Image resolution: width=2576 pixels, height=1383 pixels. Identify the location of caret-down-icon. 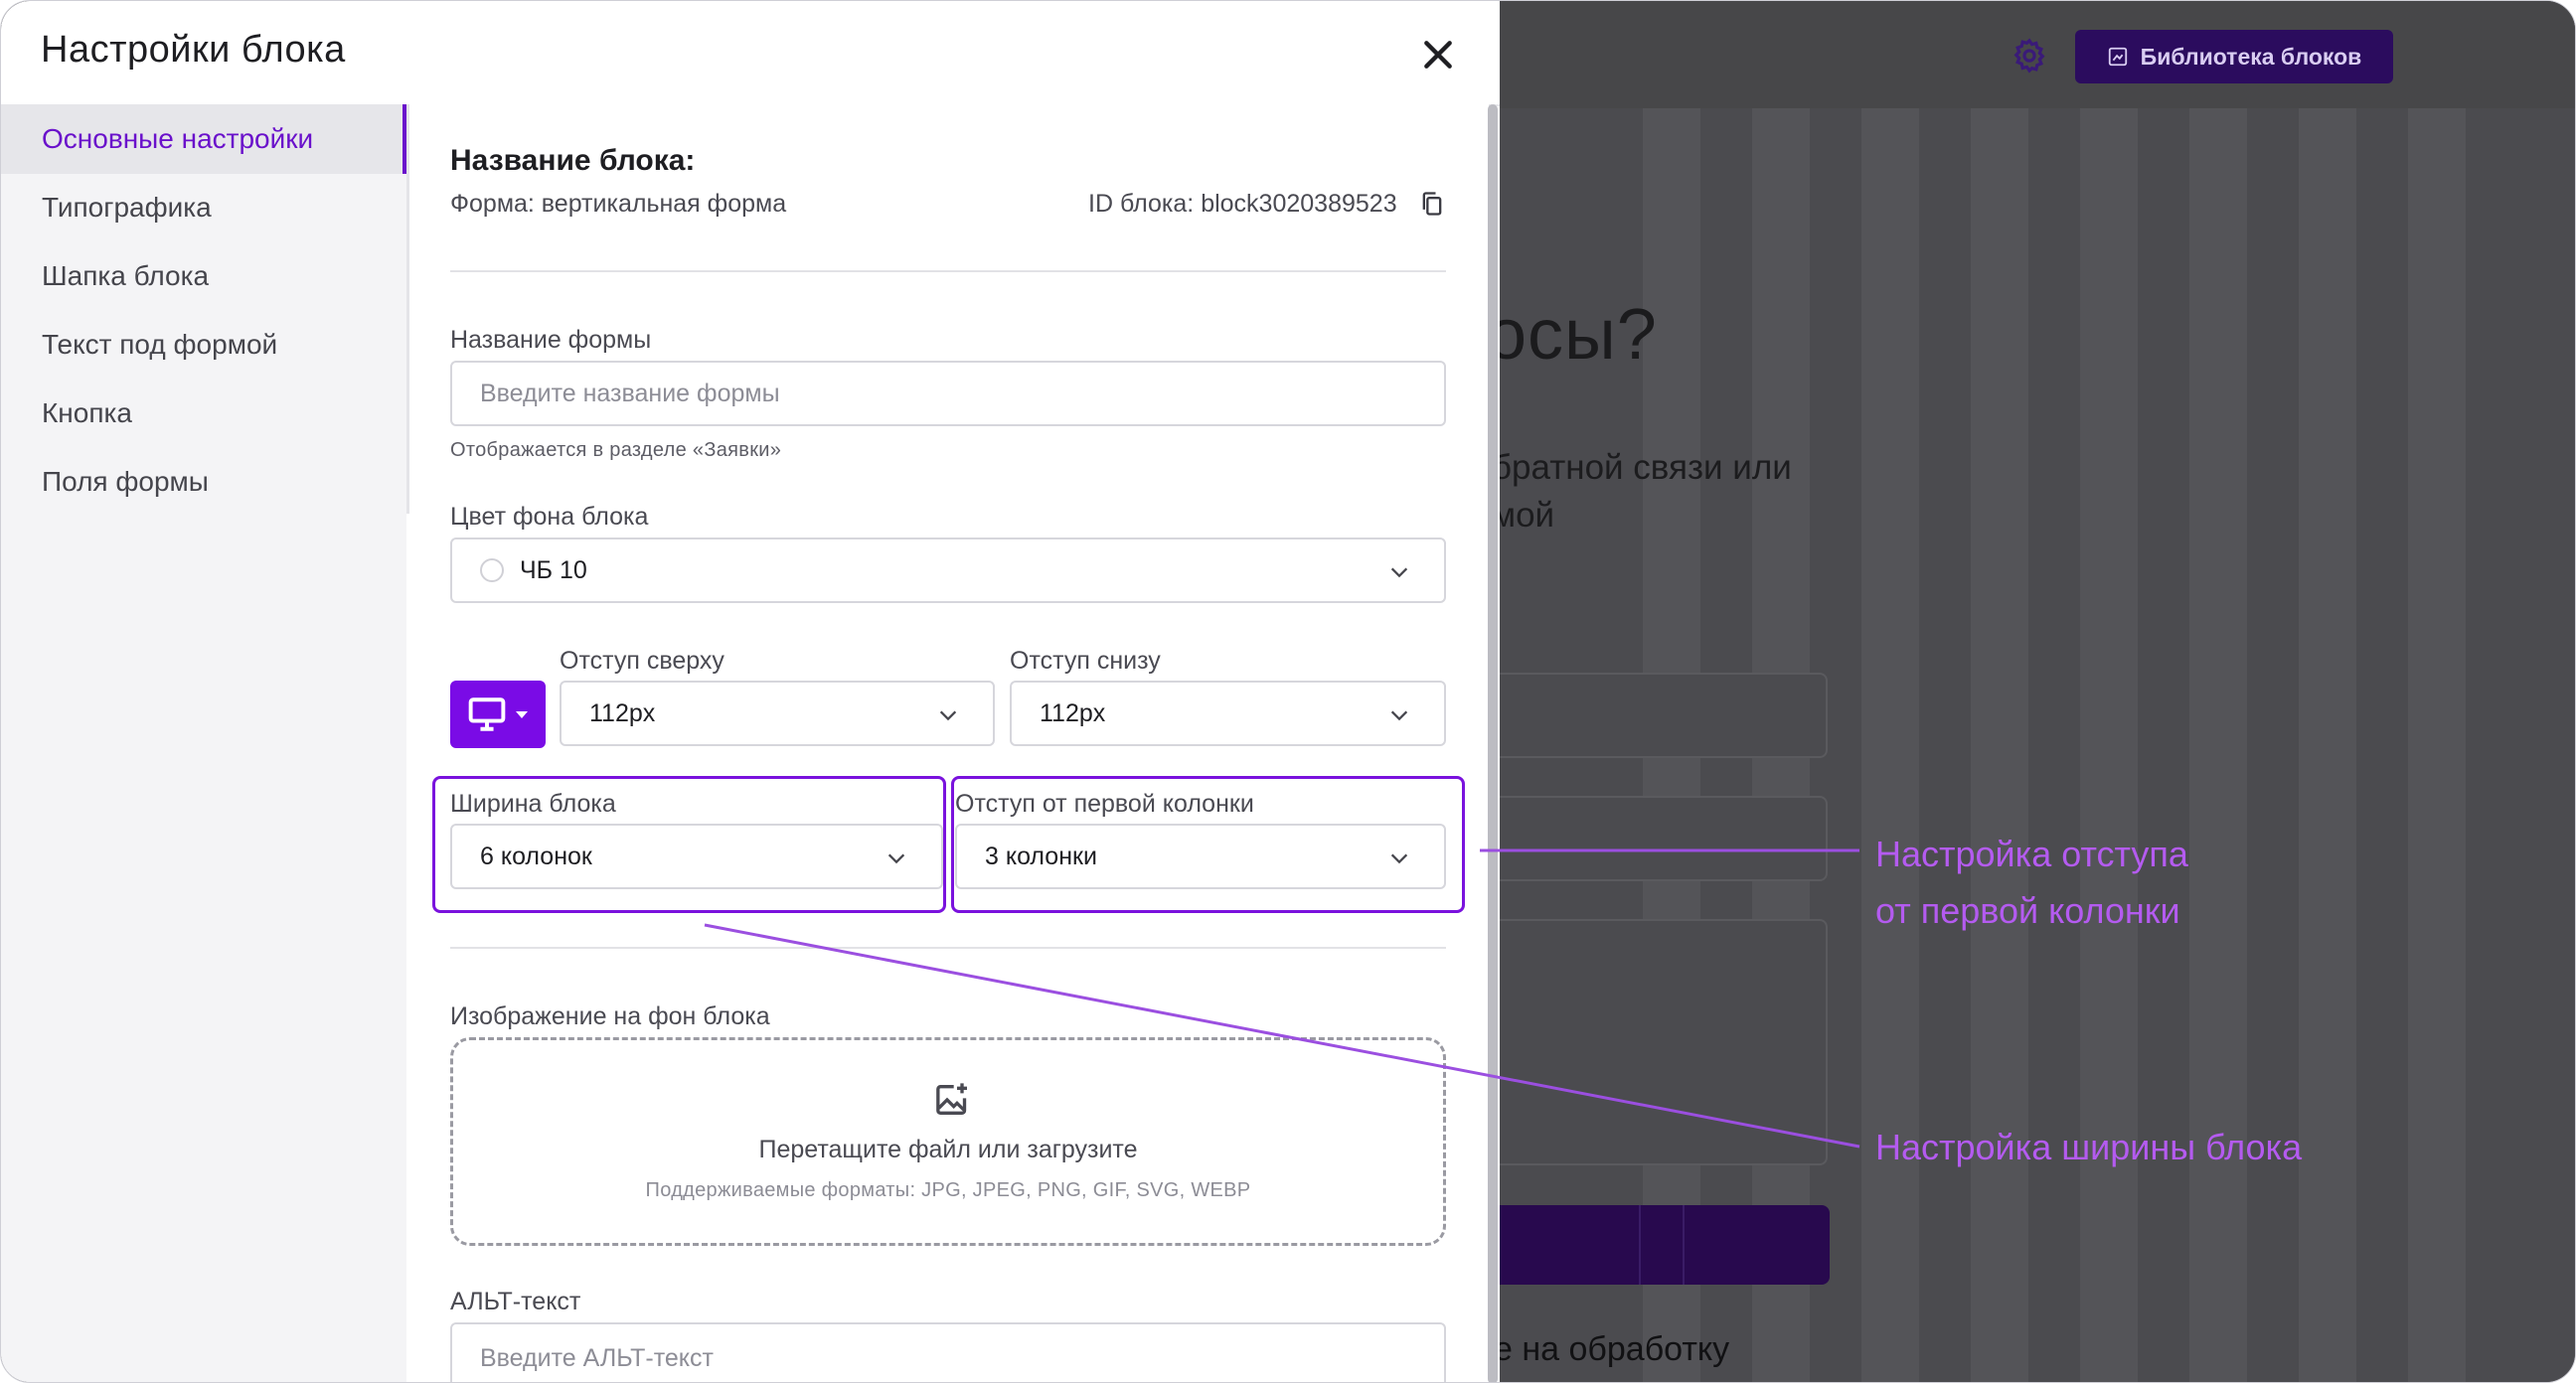
(522, 715).